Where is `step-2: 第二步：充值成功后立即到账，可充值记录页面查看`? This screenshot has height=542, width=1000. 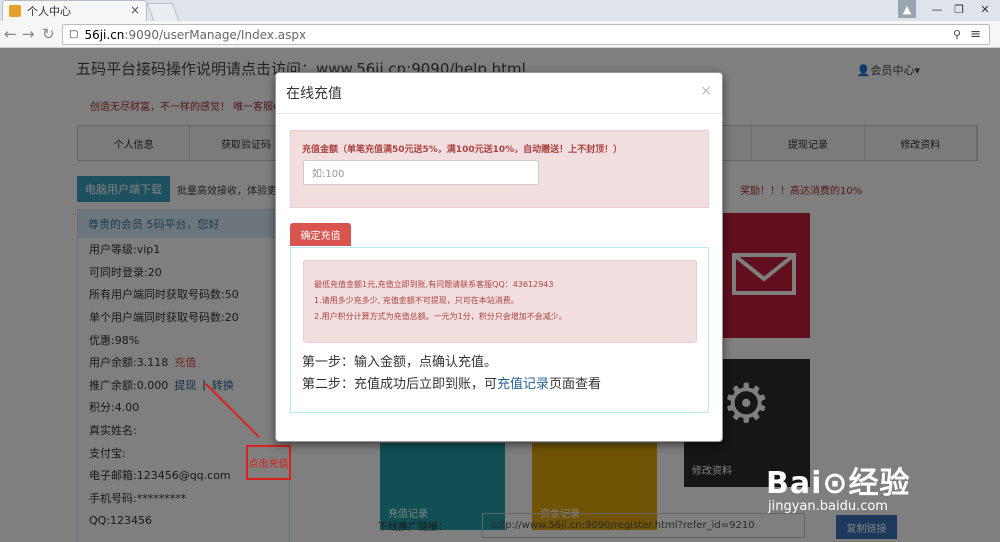
step-2: 第二步：充值成功后立即到账，可充值记录页面查看 is located at coordinates (452, 384).